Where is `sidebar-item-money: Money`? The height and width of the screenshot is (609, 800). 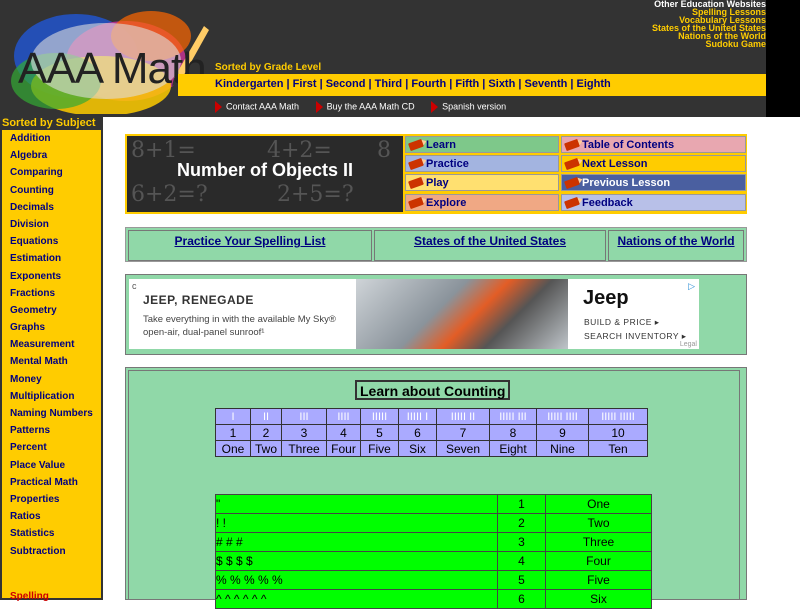
sidebar-item-money: Money is located at coordinates (51, 379).